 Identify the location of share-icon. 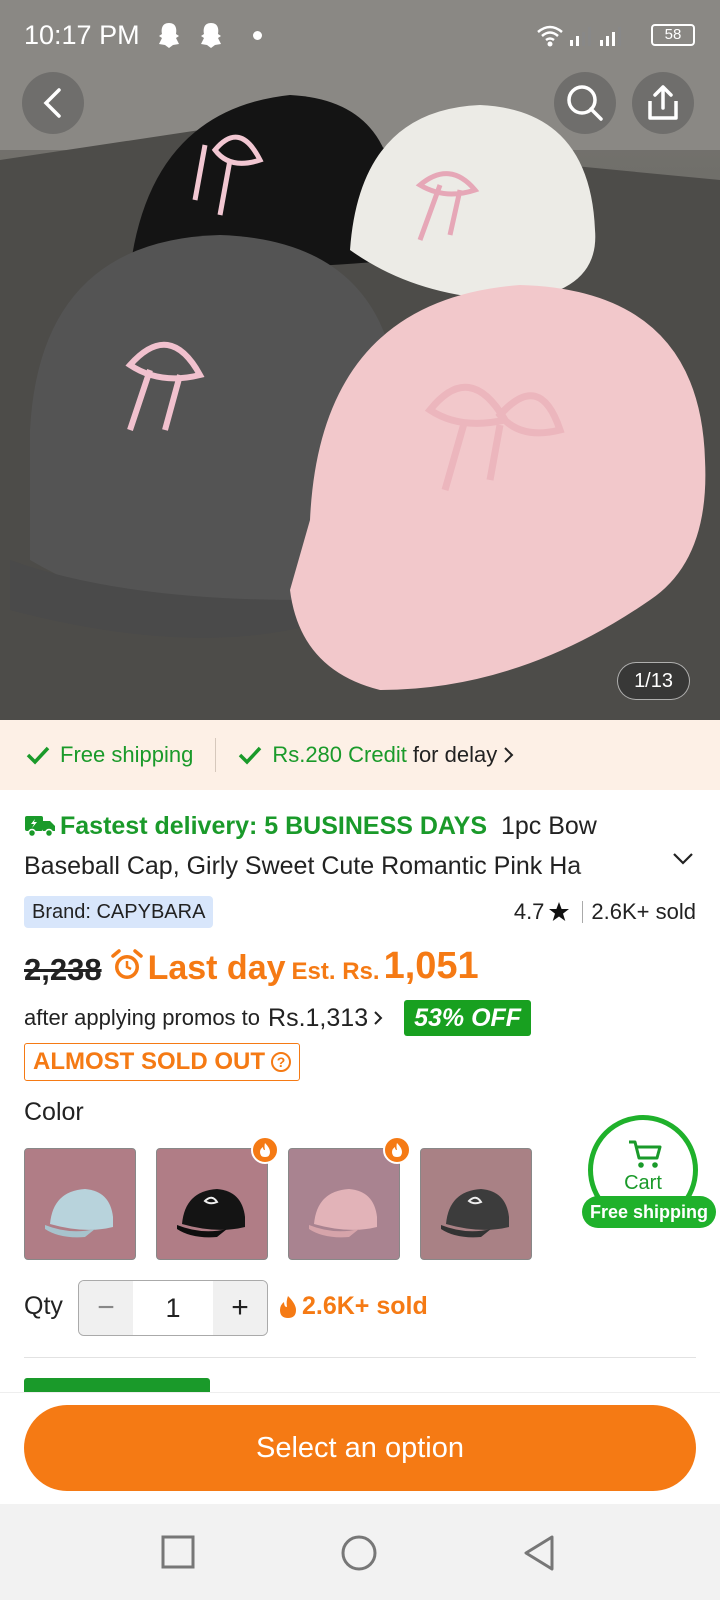
(663, 102).